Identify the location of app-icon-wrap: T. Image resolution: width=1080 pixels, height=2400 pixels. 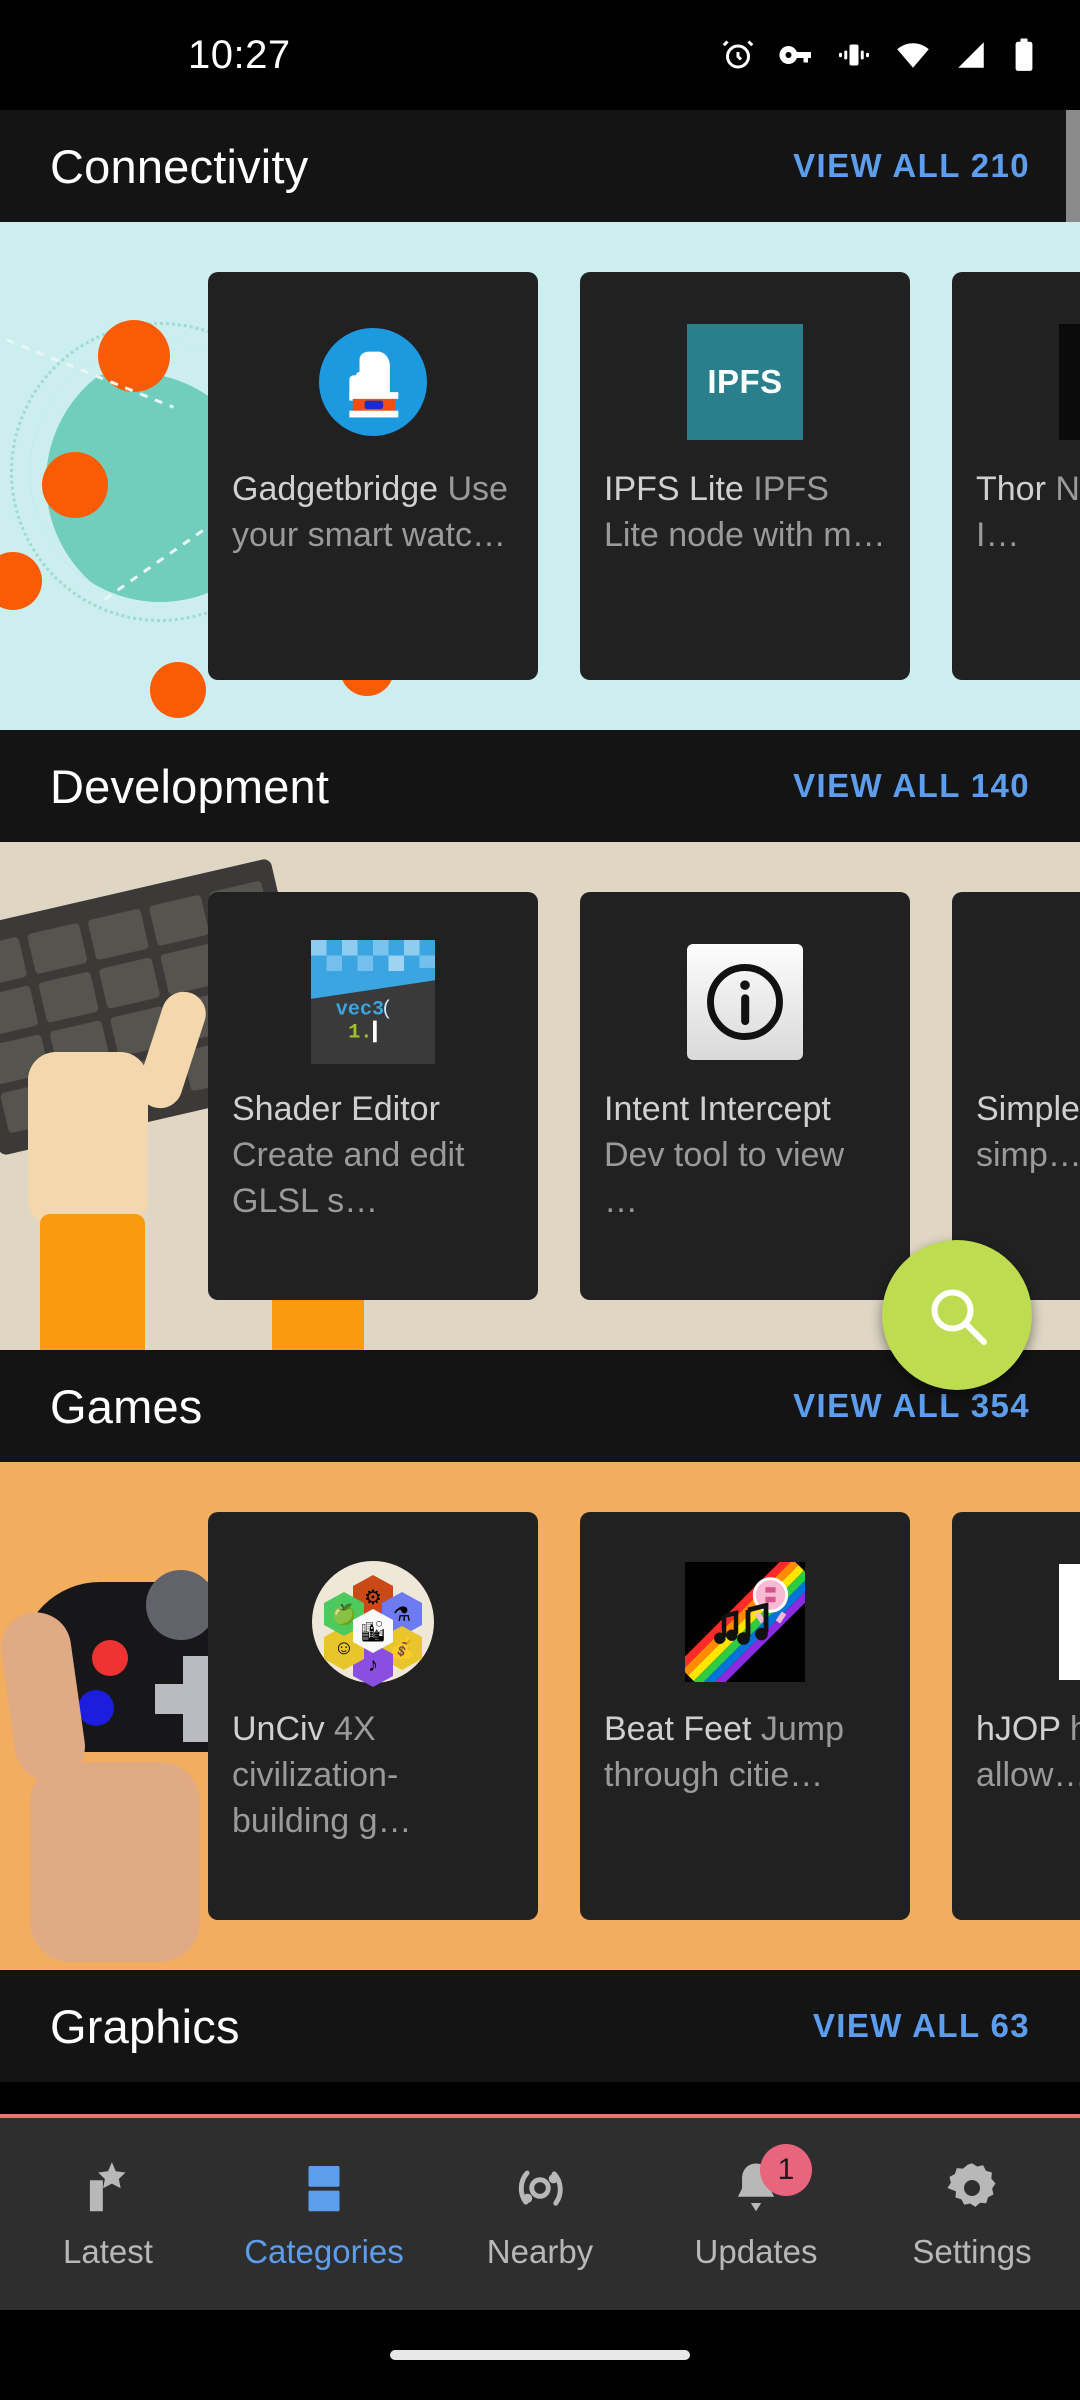
(1028, 382).